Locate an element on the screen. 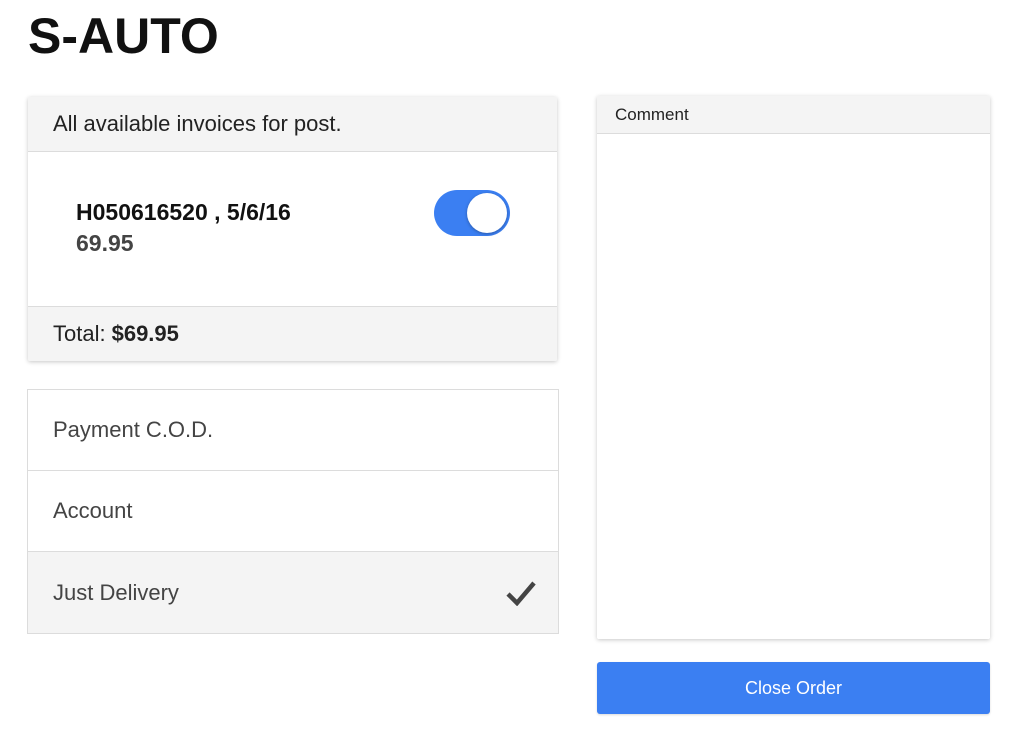 This screenshot has width=1024, height=748. invoices-total: Total: $69.95 is located at coordinates (292, 334).